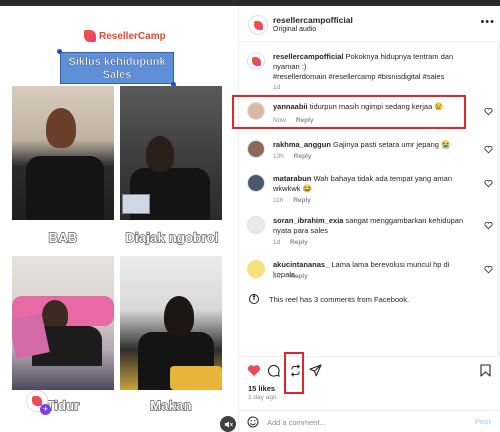 The width and height of the screenshot is (500, 432). Describe the element at coordinates (171, 323) in the screenshot. I see `photo-makan` at that location.